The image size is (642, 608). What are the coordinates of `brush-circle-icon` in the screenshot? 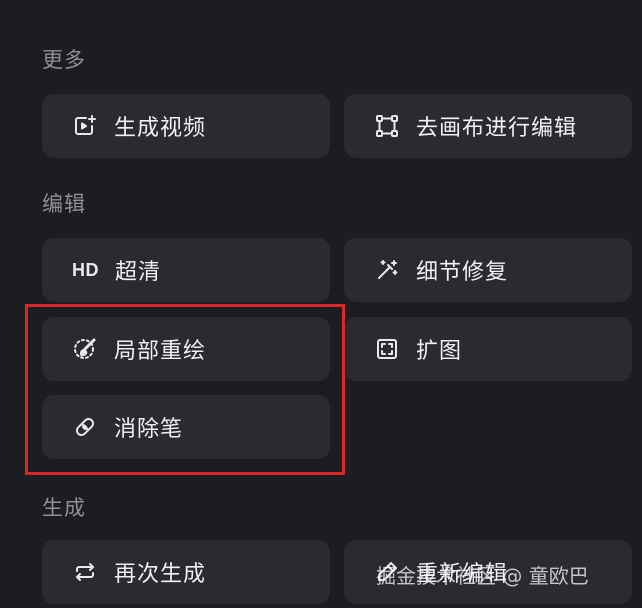 It's located at (85, 349).